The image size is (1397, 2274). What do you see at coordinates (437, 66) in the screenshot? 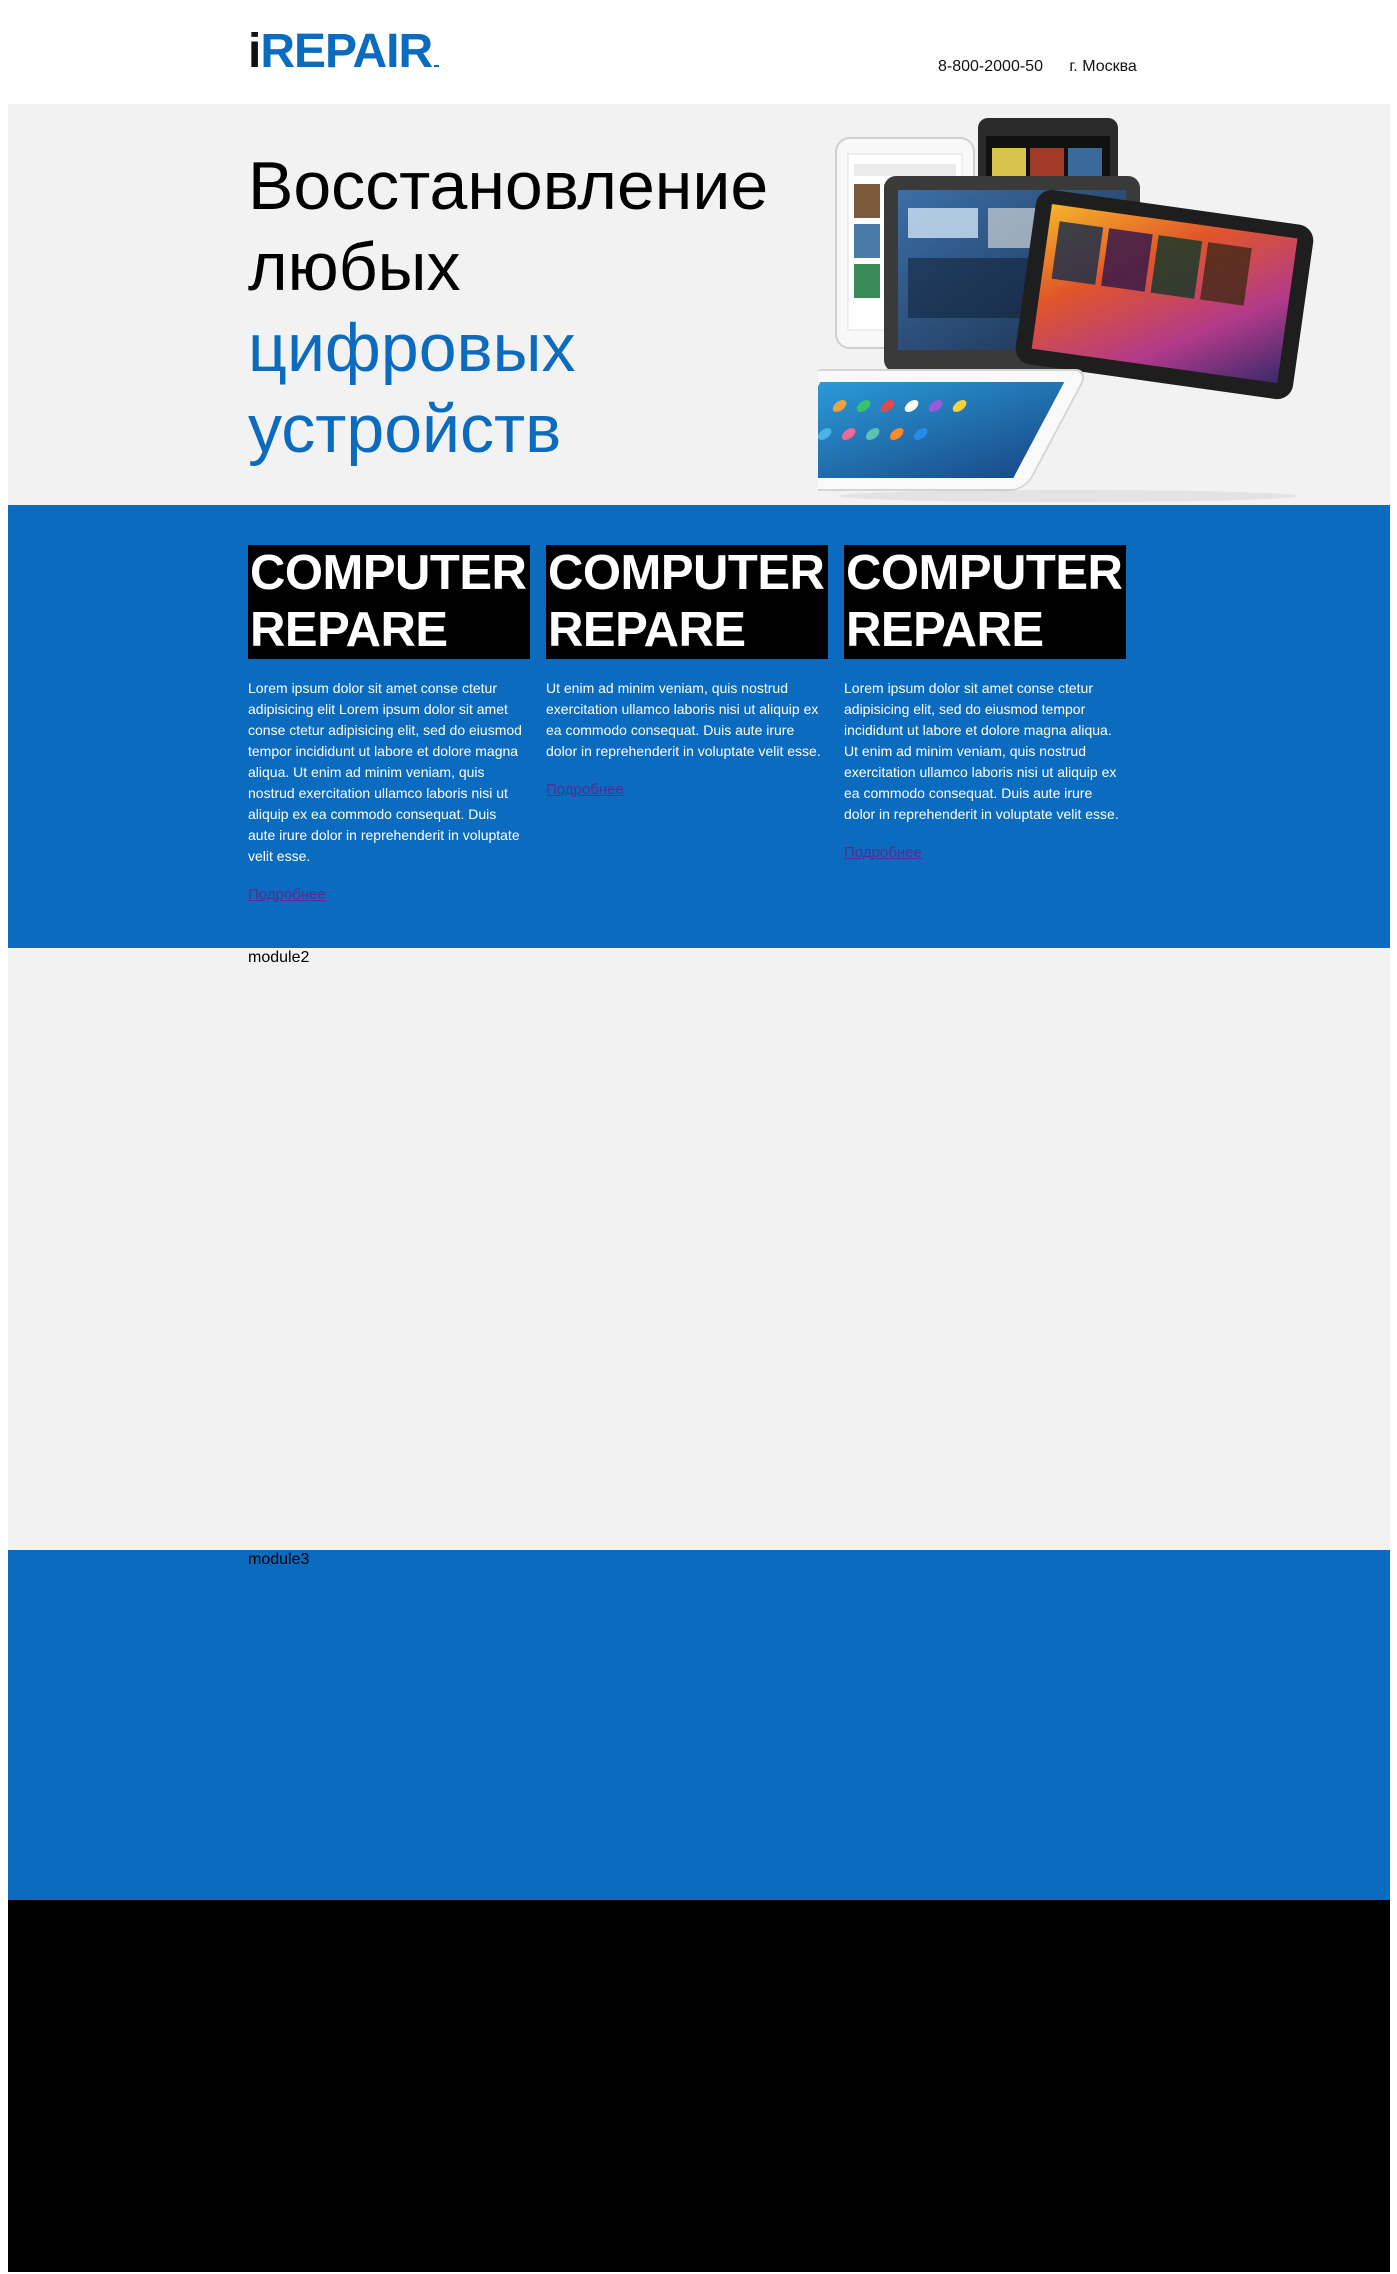
I see `logo-underline-mark` at bounding box center [437, 66].